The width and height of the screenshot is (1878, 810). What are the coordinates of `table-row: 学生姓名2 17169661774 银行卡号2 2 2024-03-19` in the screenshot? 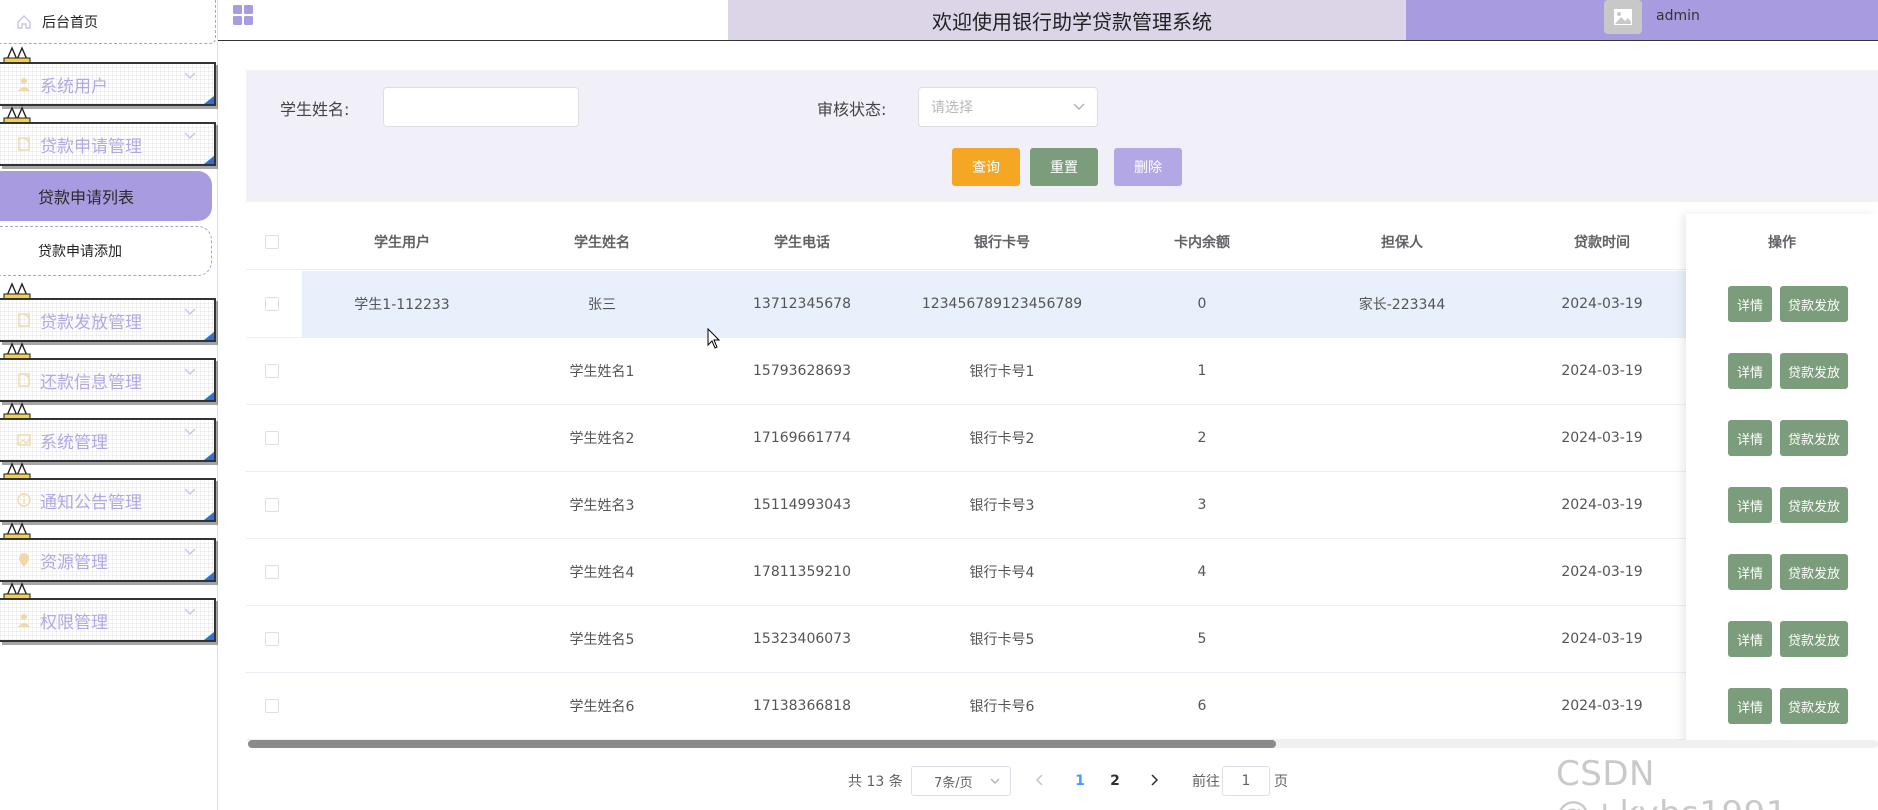 It's located at (1062, 438).